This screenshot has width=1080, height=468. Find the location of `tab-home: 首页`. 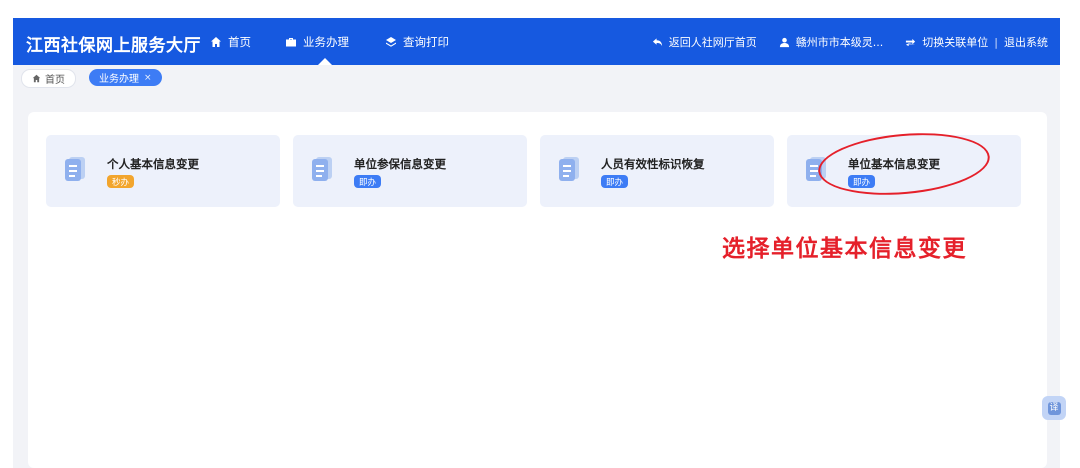

tab-home: 首页 is located at coordinates (48, 78).